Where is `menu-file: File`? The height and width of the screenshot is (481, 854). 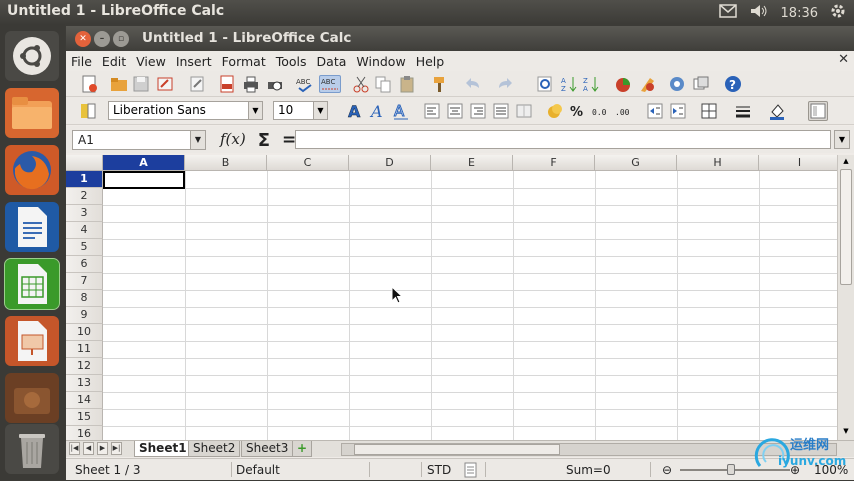 menu-file: File is located at coordinates (81, 61).